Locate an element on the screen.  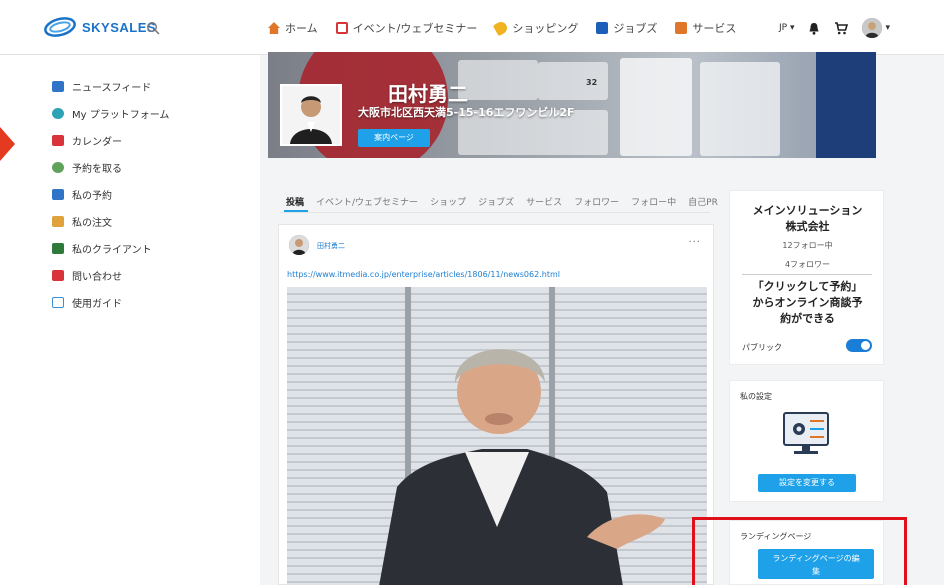
tab-self-pr: 自己PR is located at coordinates (703, 201).